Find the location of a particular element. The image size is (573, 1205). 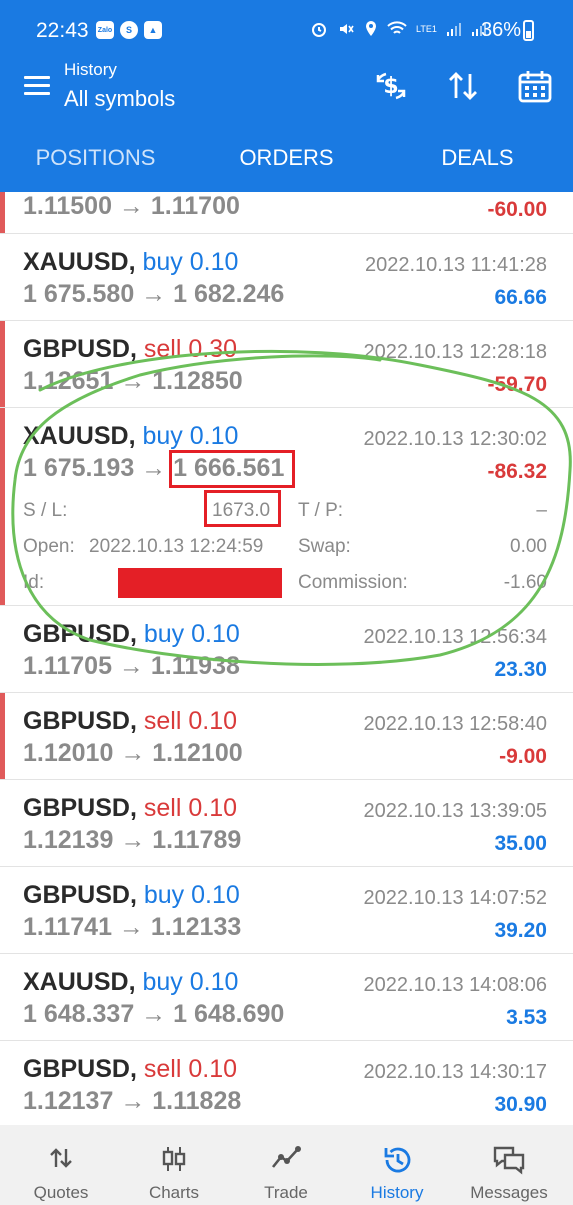

trade-time: 2022.10.13 14:07:52 is located at coordinates (455, 898).